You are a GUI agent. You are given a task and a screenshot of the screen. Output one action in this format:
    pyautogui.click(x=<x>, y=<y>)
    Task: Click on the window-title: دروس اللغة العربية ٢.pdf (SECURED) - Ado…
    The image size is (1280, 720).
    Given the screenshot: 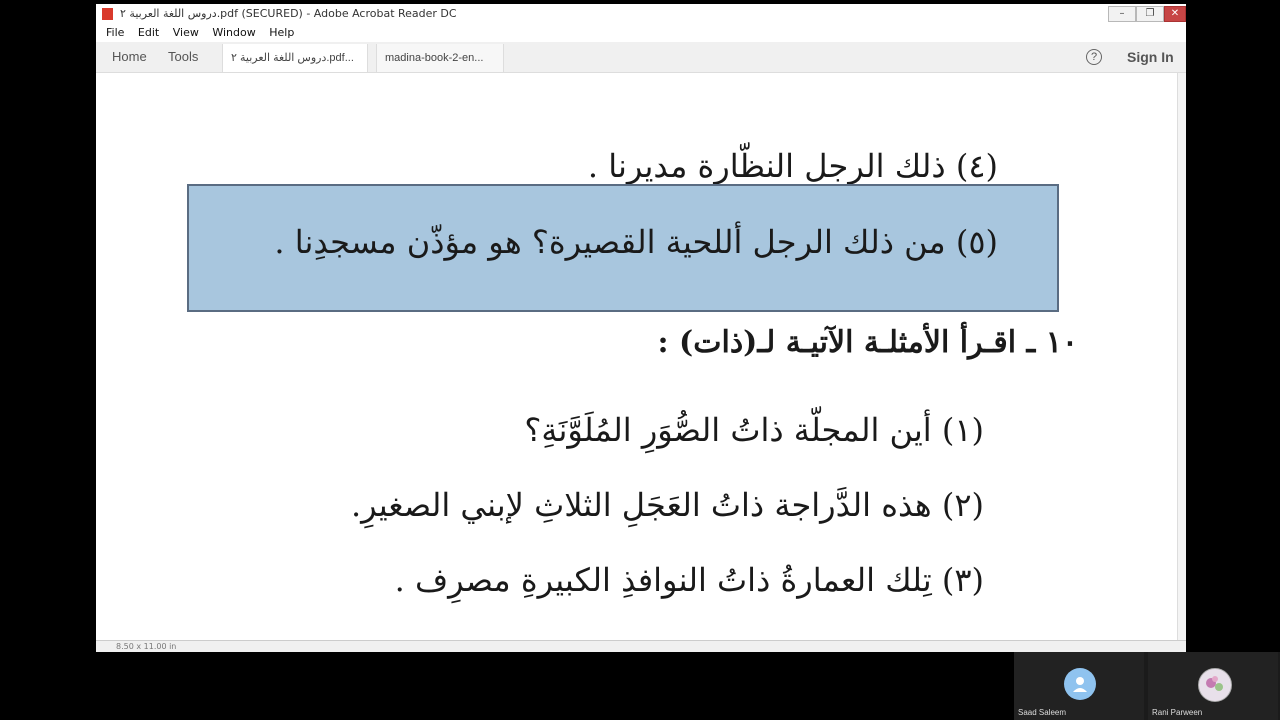 What is the action you would take?
    pyautogui.click(x=288, y=13)
    